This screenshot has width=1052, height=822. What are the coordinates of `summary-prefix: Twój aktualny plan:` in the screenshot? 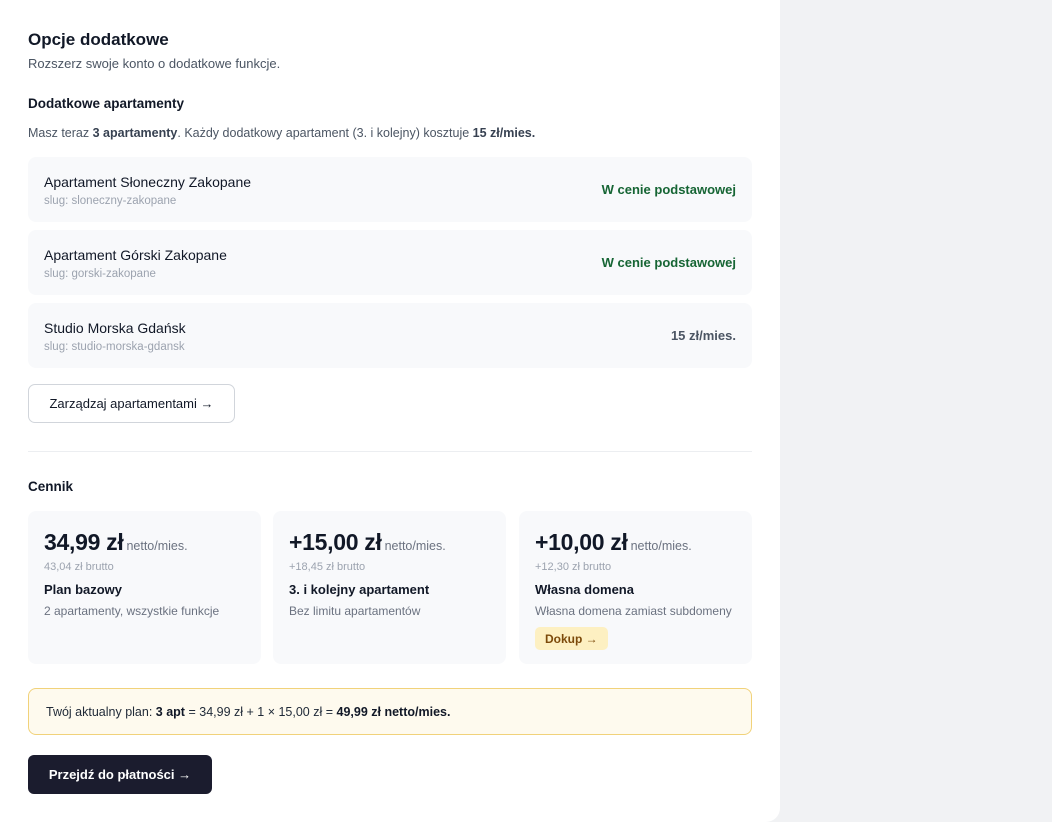 It's located at (99, 711).